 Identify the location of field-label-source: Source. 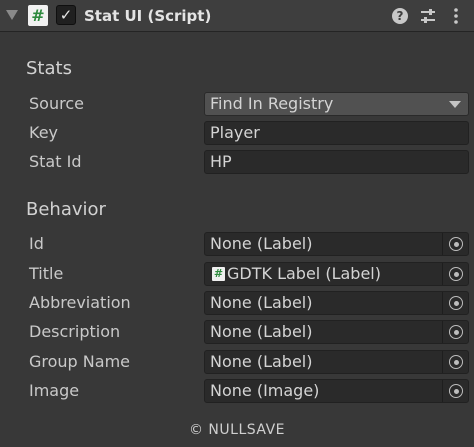
(56, 103).